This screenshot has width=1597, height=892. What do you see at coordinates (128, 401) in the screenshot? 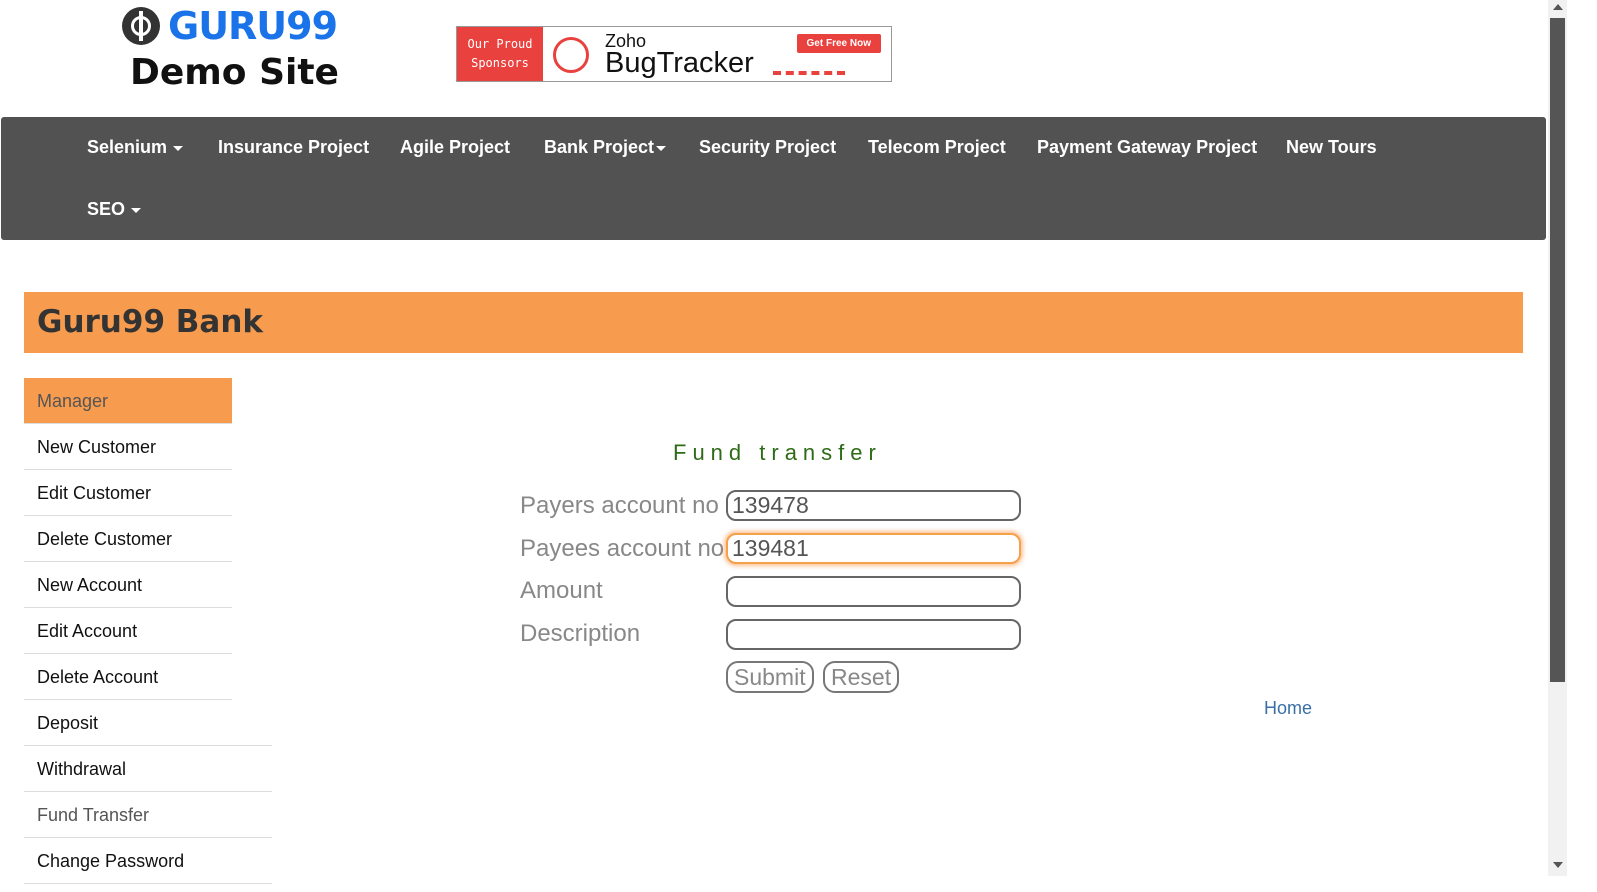
I see `sidebar-item-manager: Manager` at bounding box center [128, 401].